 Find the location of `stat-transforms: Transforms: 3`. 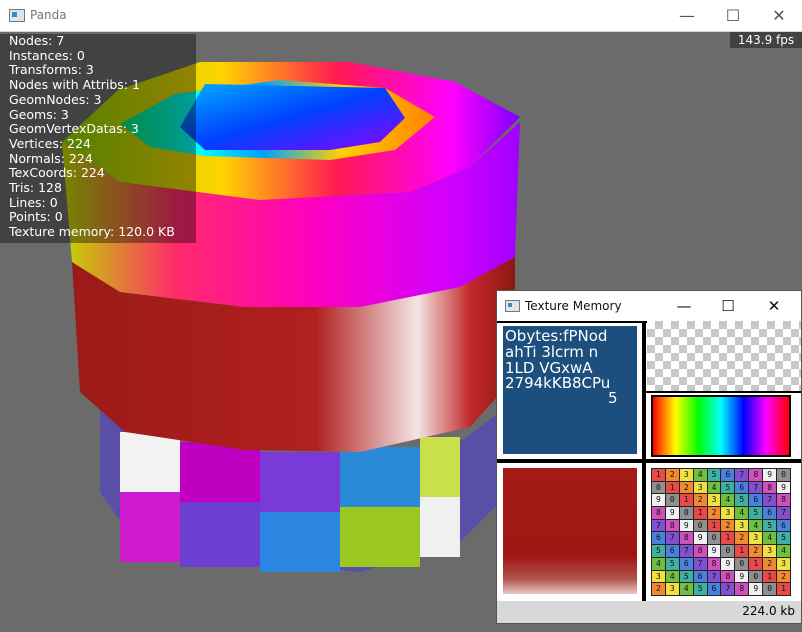

stat-transforms: Transforms: 3 is located at coordinates (51, 70).